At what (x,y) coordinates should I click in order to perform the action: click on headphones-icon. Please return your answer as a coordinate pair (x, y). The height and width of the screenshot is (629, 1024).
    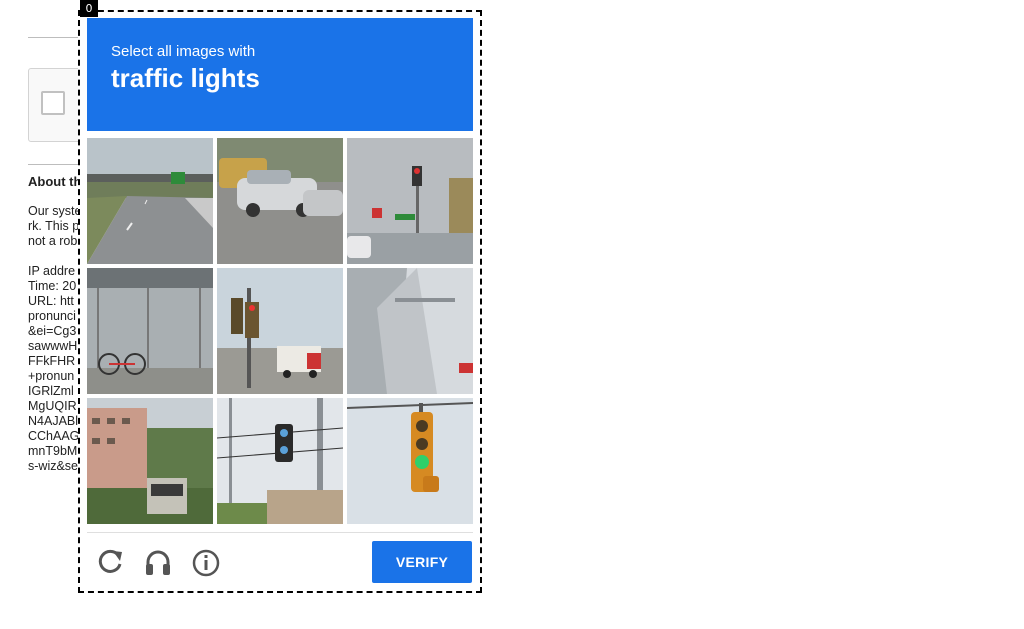
    Looking at the image, I should click on (158, 562).